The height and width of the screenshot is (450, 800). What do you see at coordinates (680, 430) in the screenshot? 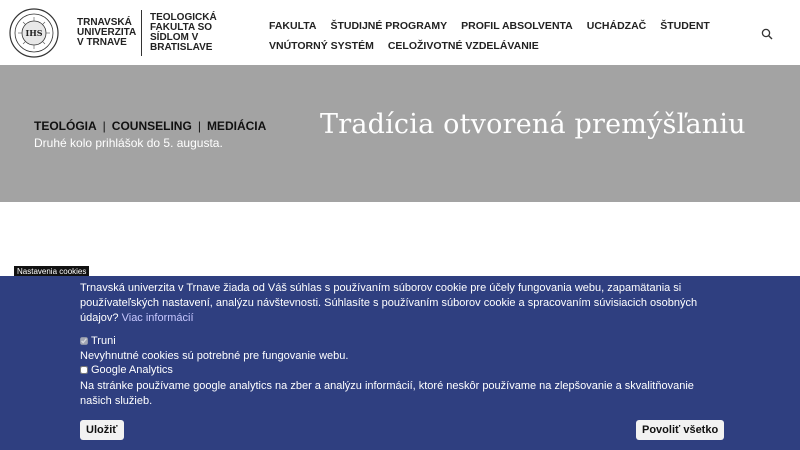
I see `allow-all-button: Povoliť všetko` at bounding box center [680, 430].